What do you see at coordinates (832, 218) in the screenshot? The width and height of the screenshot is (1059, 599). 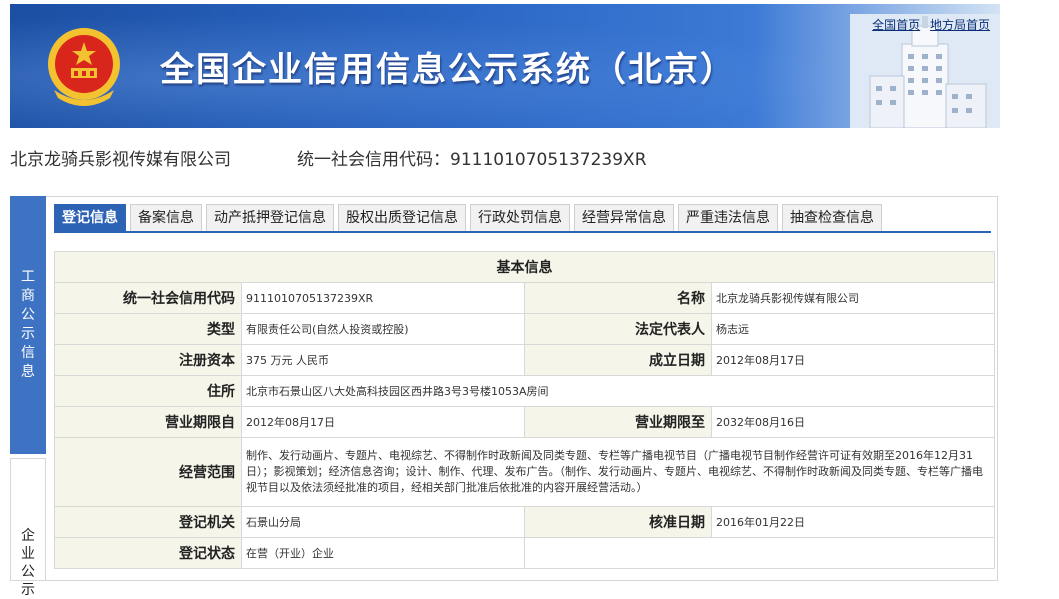 I see `tab-spot-check: 抽查检查信息` at bounding box center [832, 218].